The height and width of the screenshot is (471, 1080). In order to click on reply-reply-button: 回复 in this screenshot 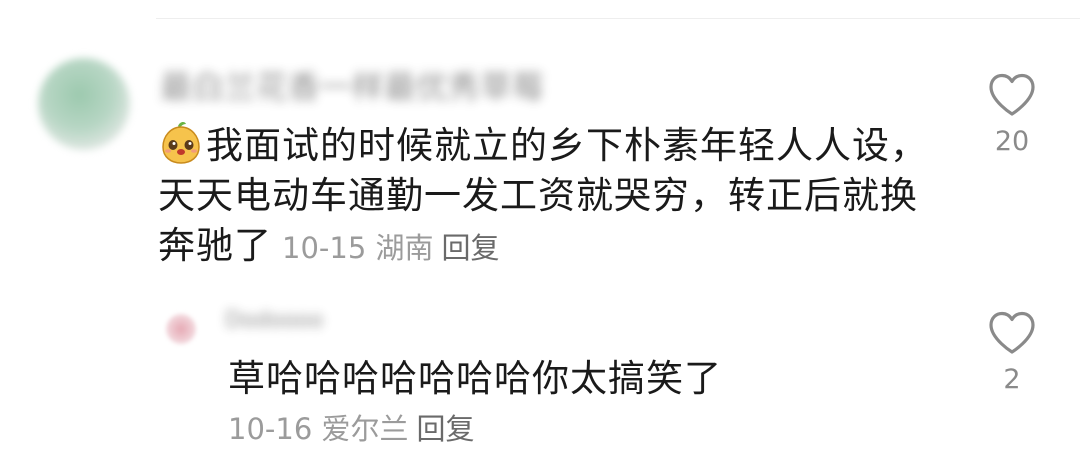, I will do `click(446, 429)`.